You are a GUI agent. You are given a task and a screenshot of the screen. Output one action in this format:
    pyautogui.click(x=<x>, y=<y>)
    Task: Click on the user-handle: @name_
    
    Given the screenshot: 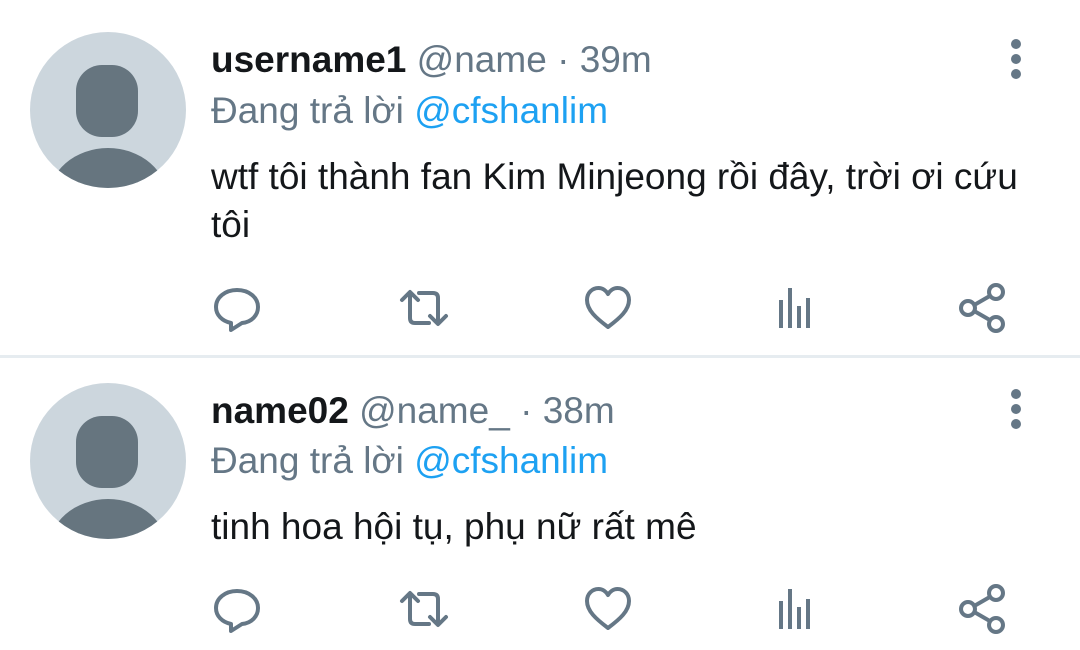 What is the action you would take?
    pyautogui.click(x=434, y=410)
    